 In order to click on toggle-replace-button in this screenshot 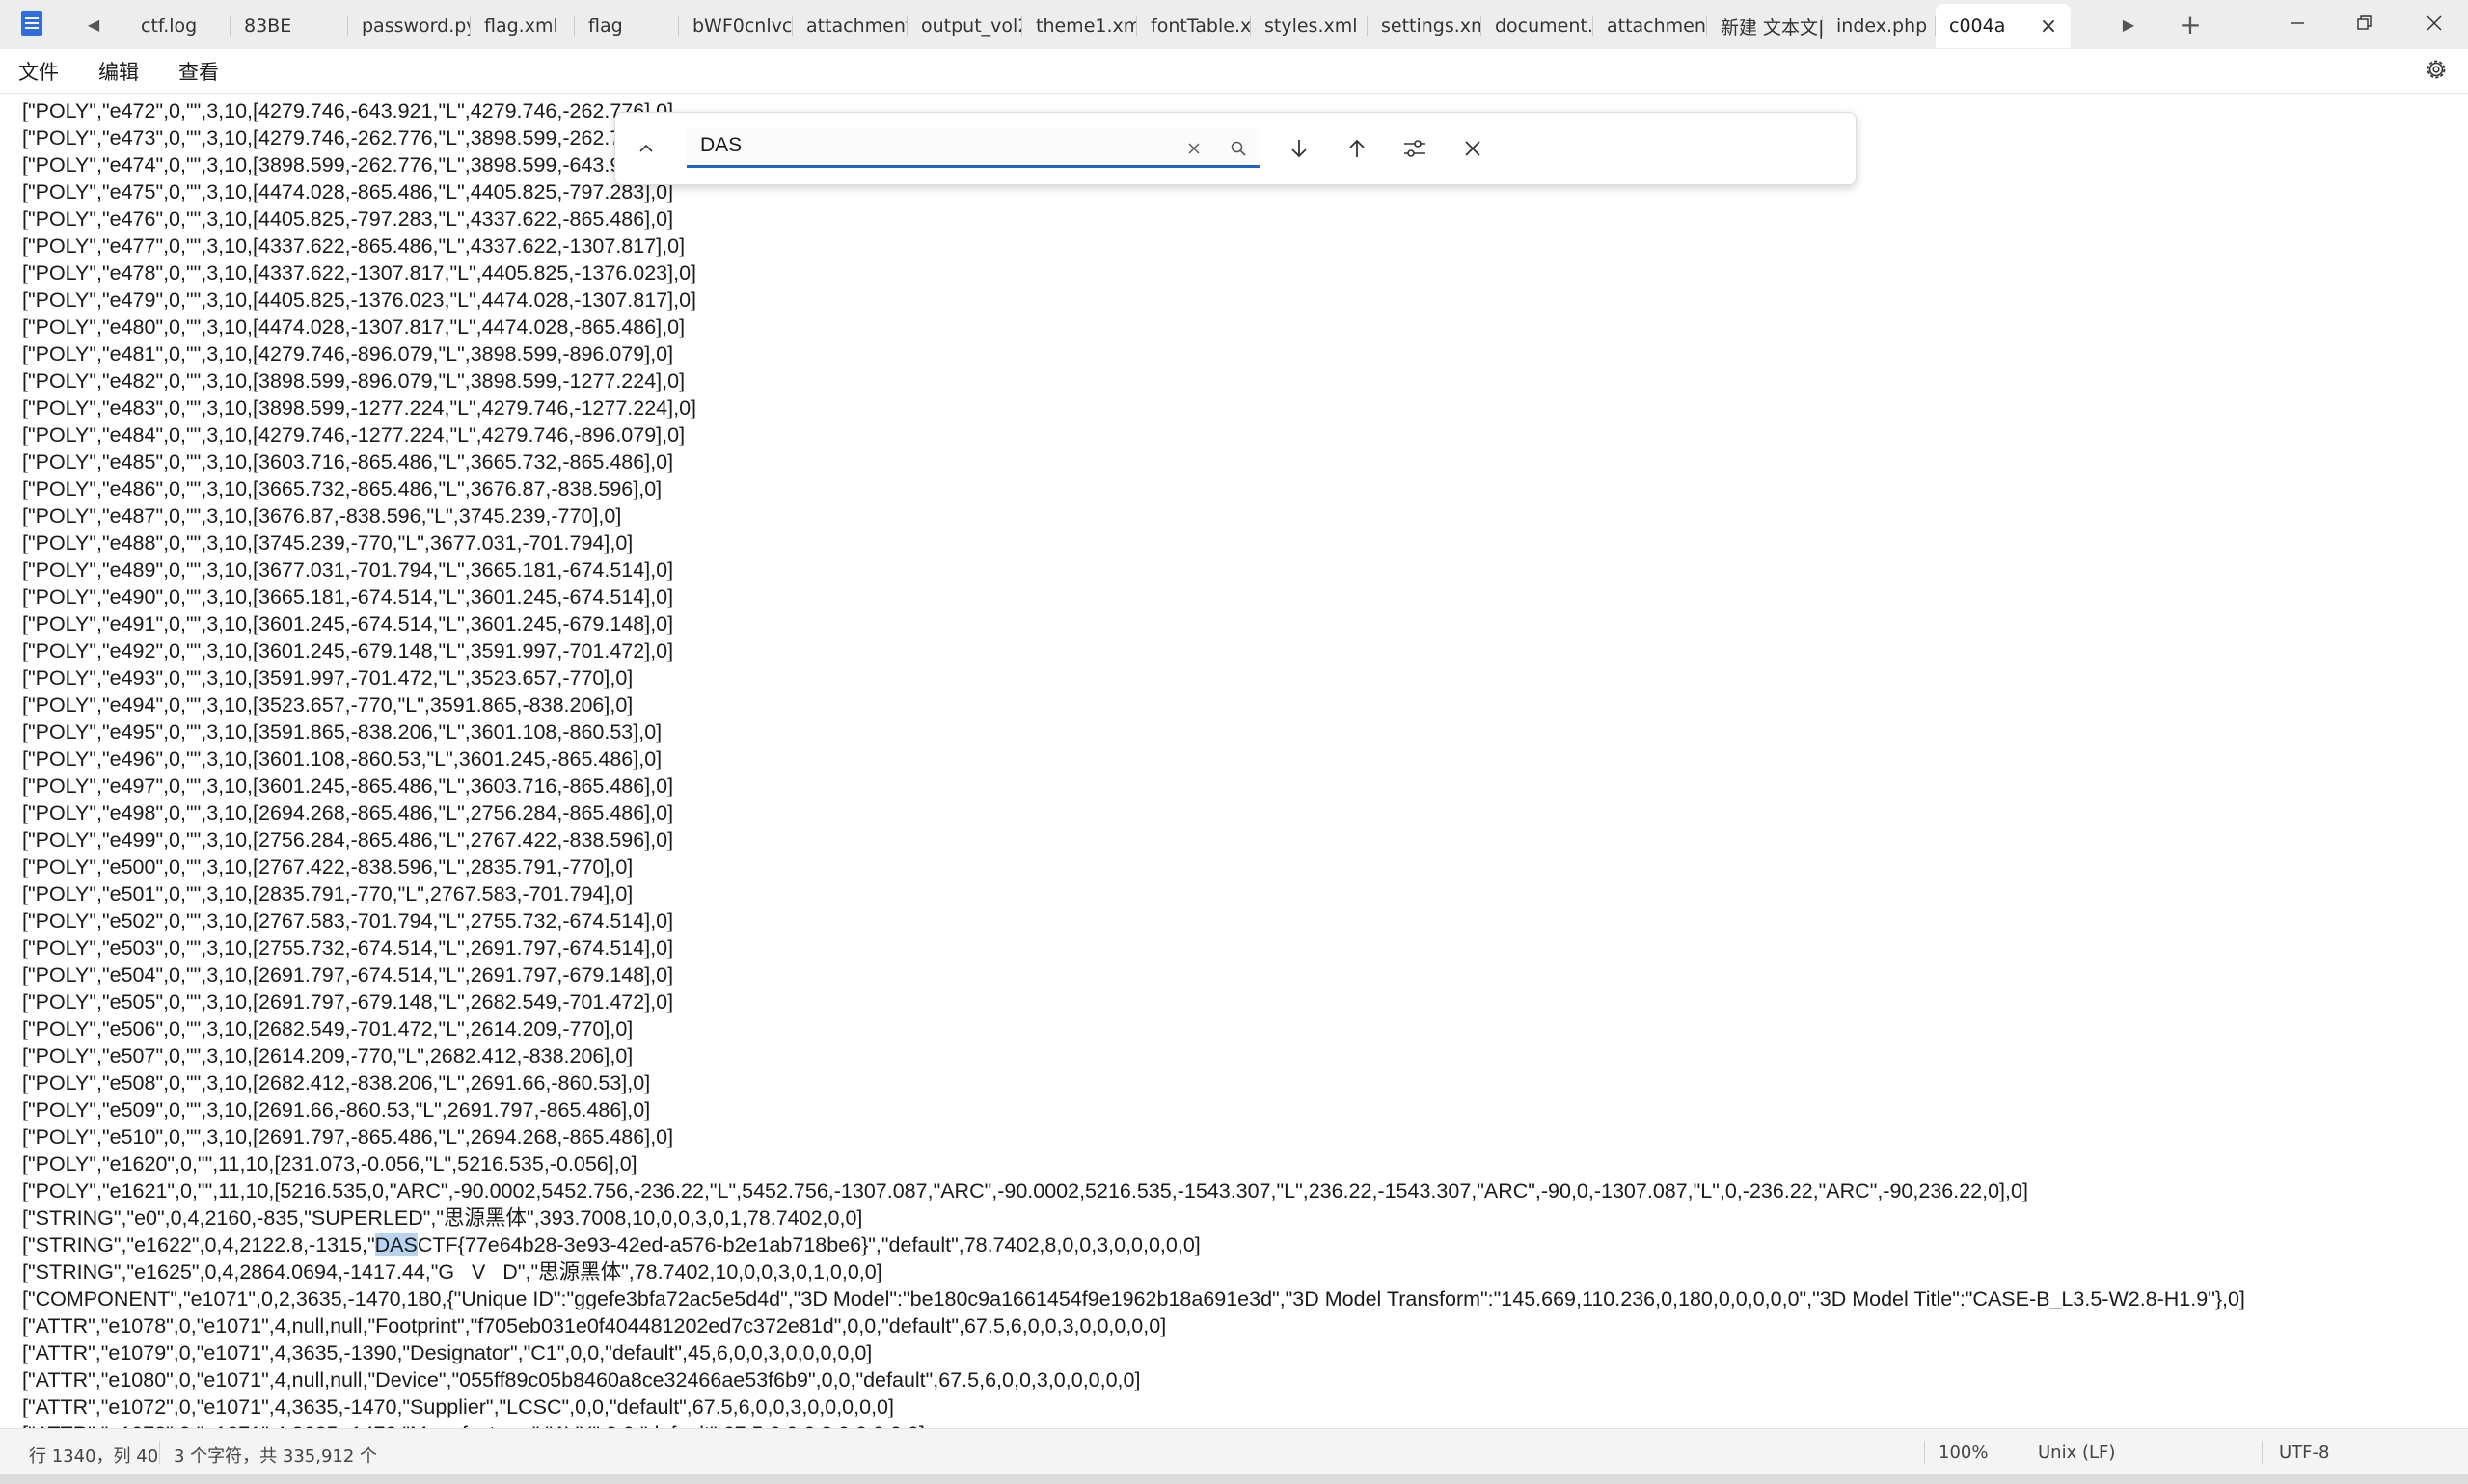, I will do `click(646, 148)`.